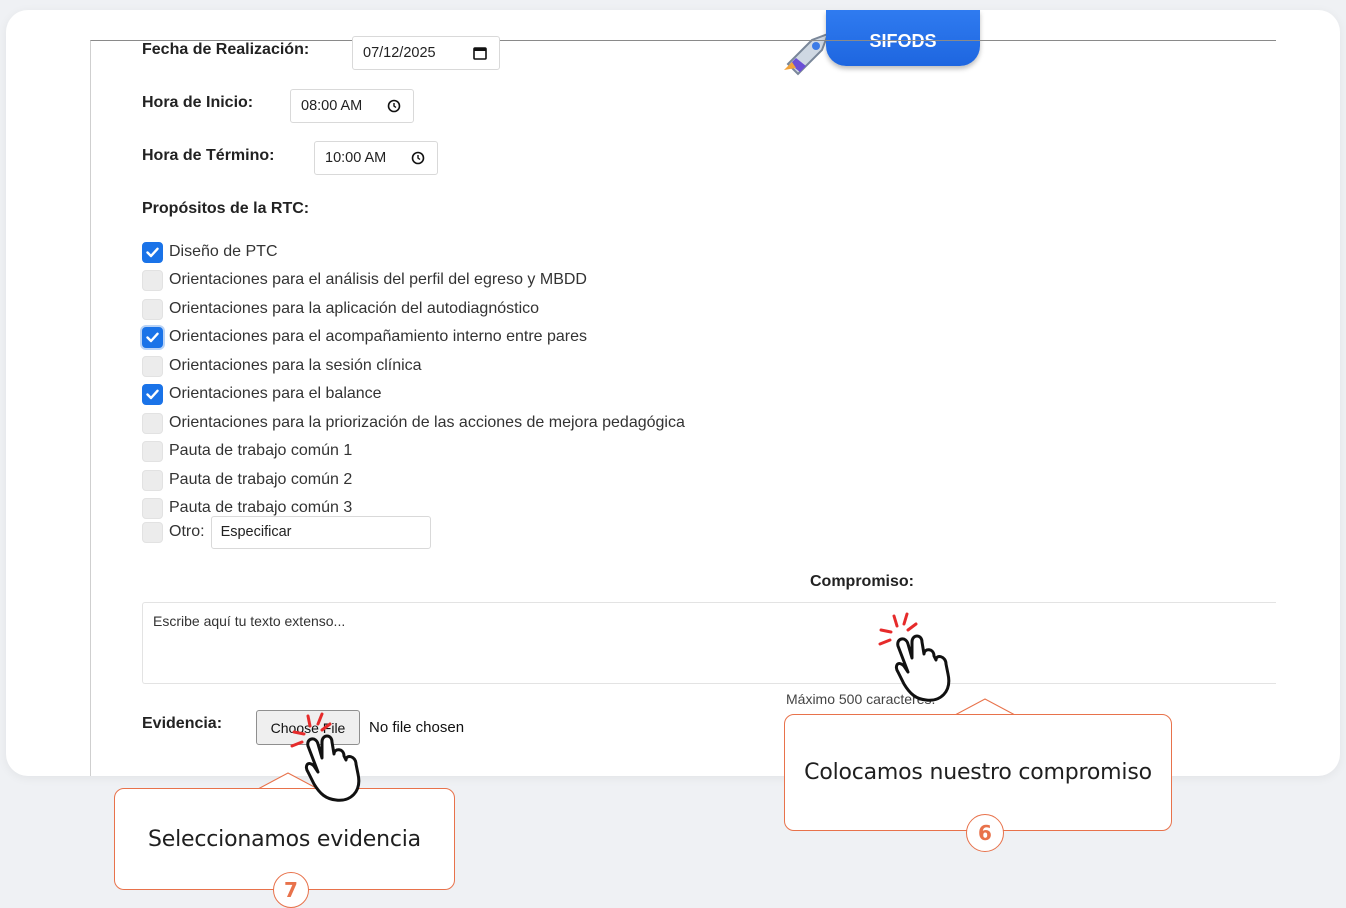 Image resolution: width=1346 pixels, height=908 pixels. I want to click on proposito-item: Orientaciones para la sesión clínica, so click(282, 366).